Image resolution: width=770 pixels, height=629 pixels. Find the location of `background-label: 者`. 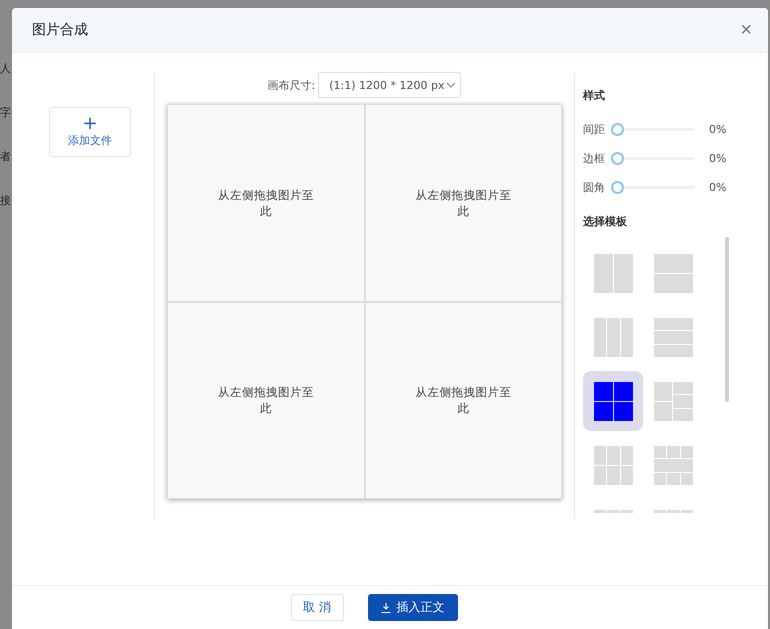

background-label: 者 is located at coordinates (6, 157).